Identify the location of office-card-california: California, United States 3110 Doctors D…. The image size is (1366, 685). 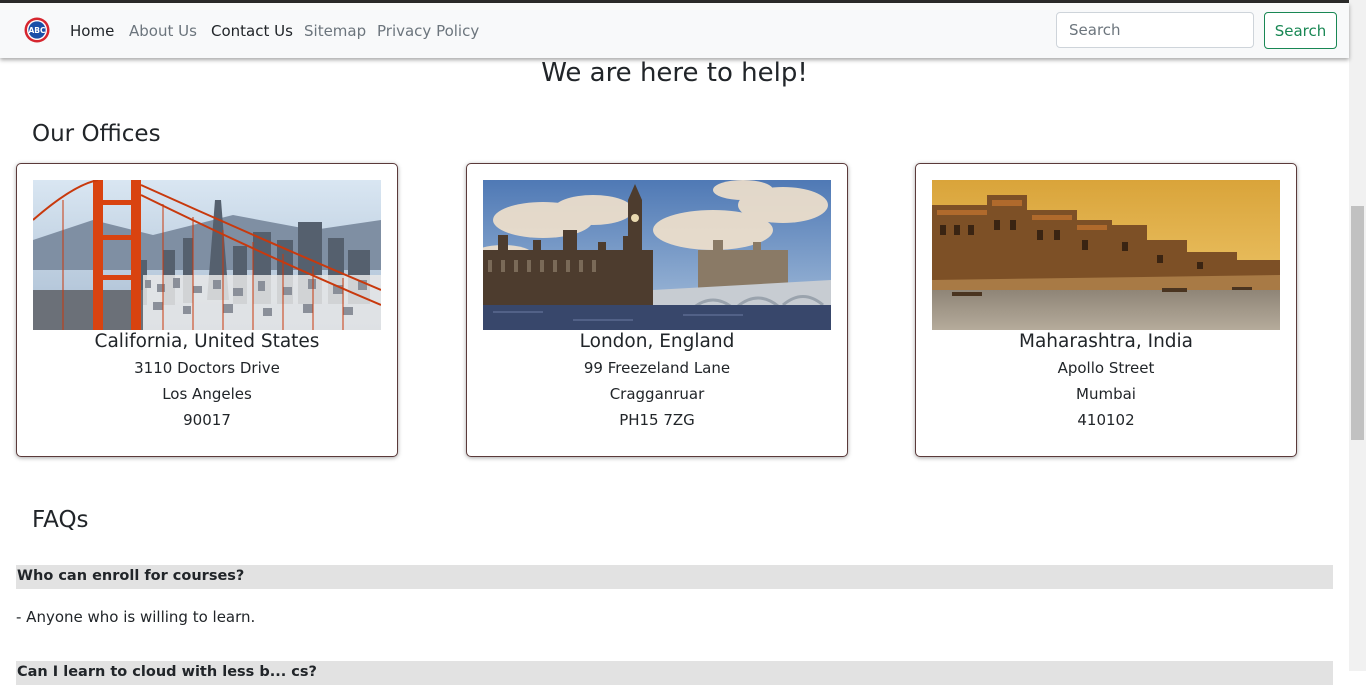
(207, 310).